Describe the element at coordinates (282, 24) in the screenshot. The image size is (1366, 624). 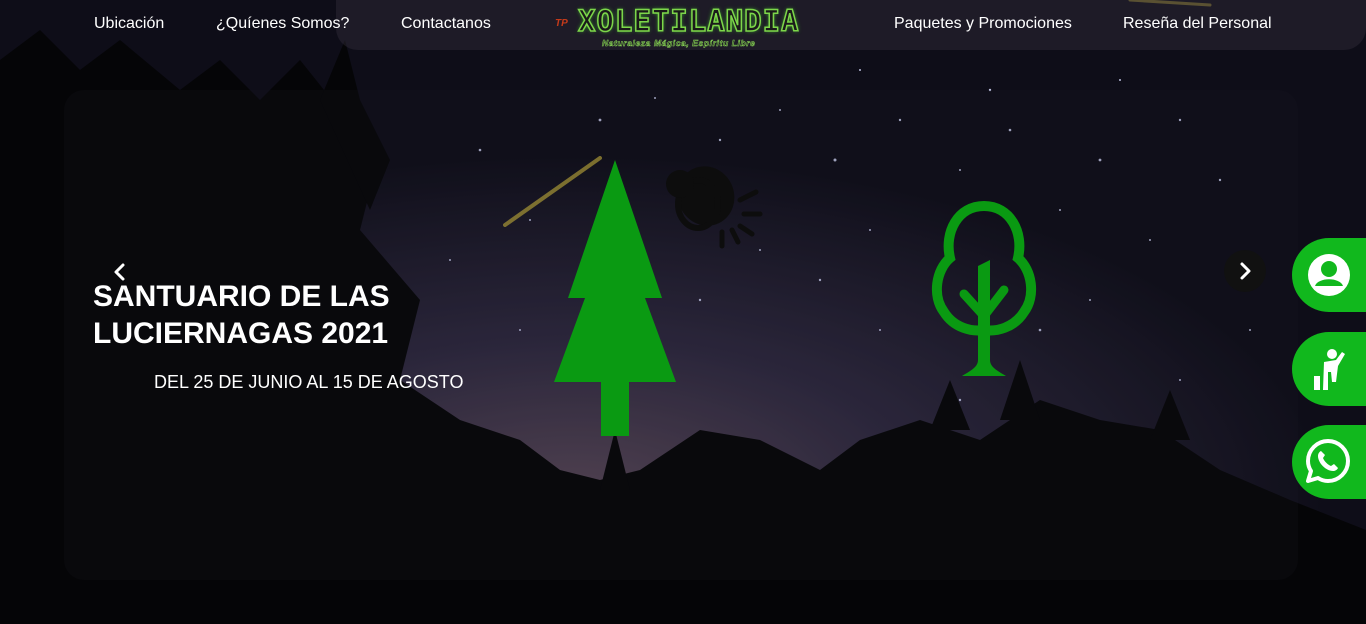
I see `nav-item-quienes-somos: ¿Quíenes Somos?` at that location.